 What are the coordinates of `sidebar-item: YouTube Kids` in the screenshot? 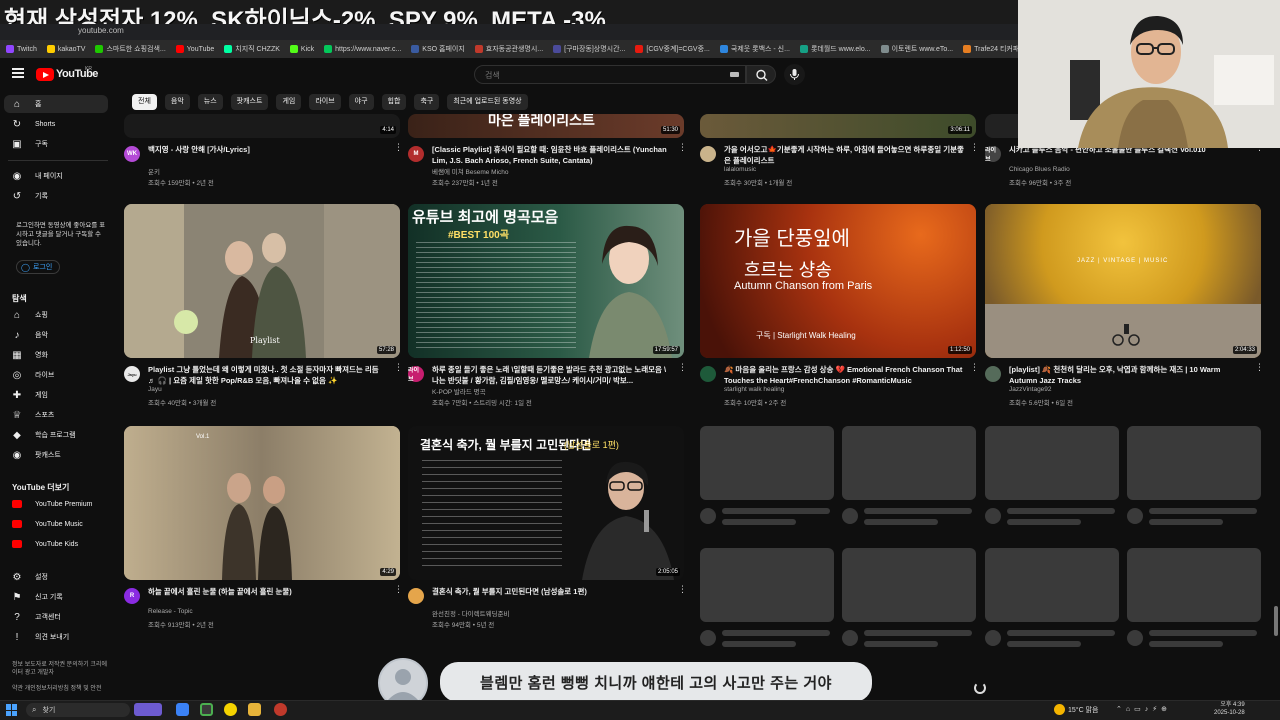 It's located at (56, 544).